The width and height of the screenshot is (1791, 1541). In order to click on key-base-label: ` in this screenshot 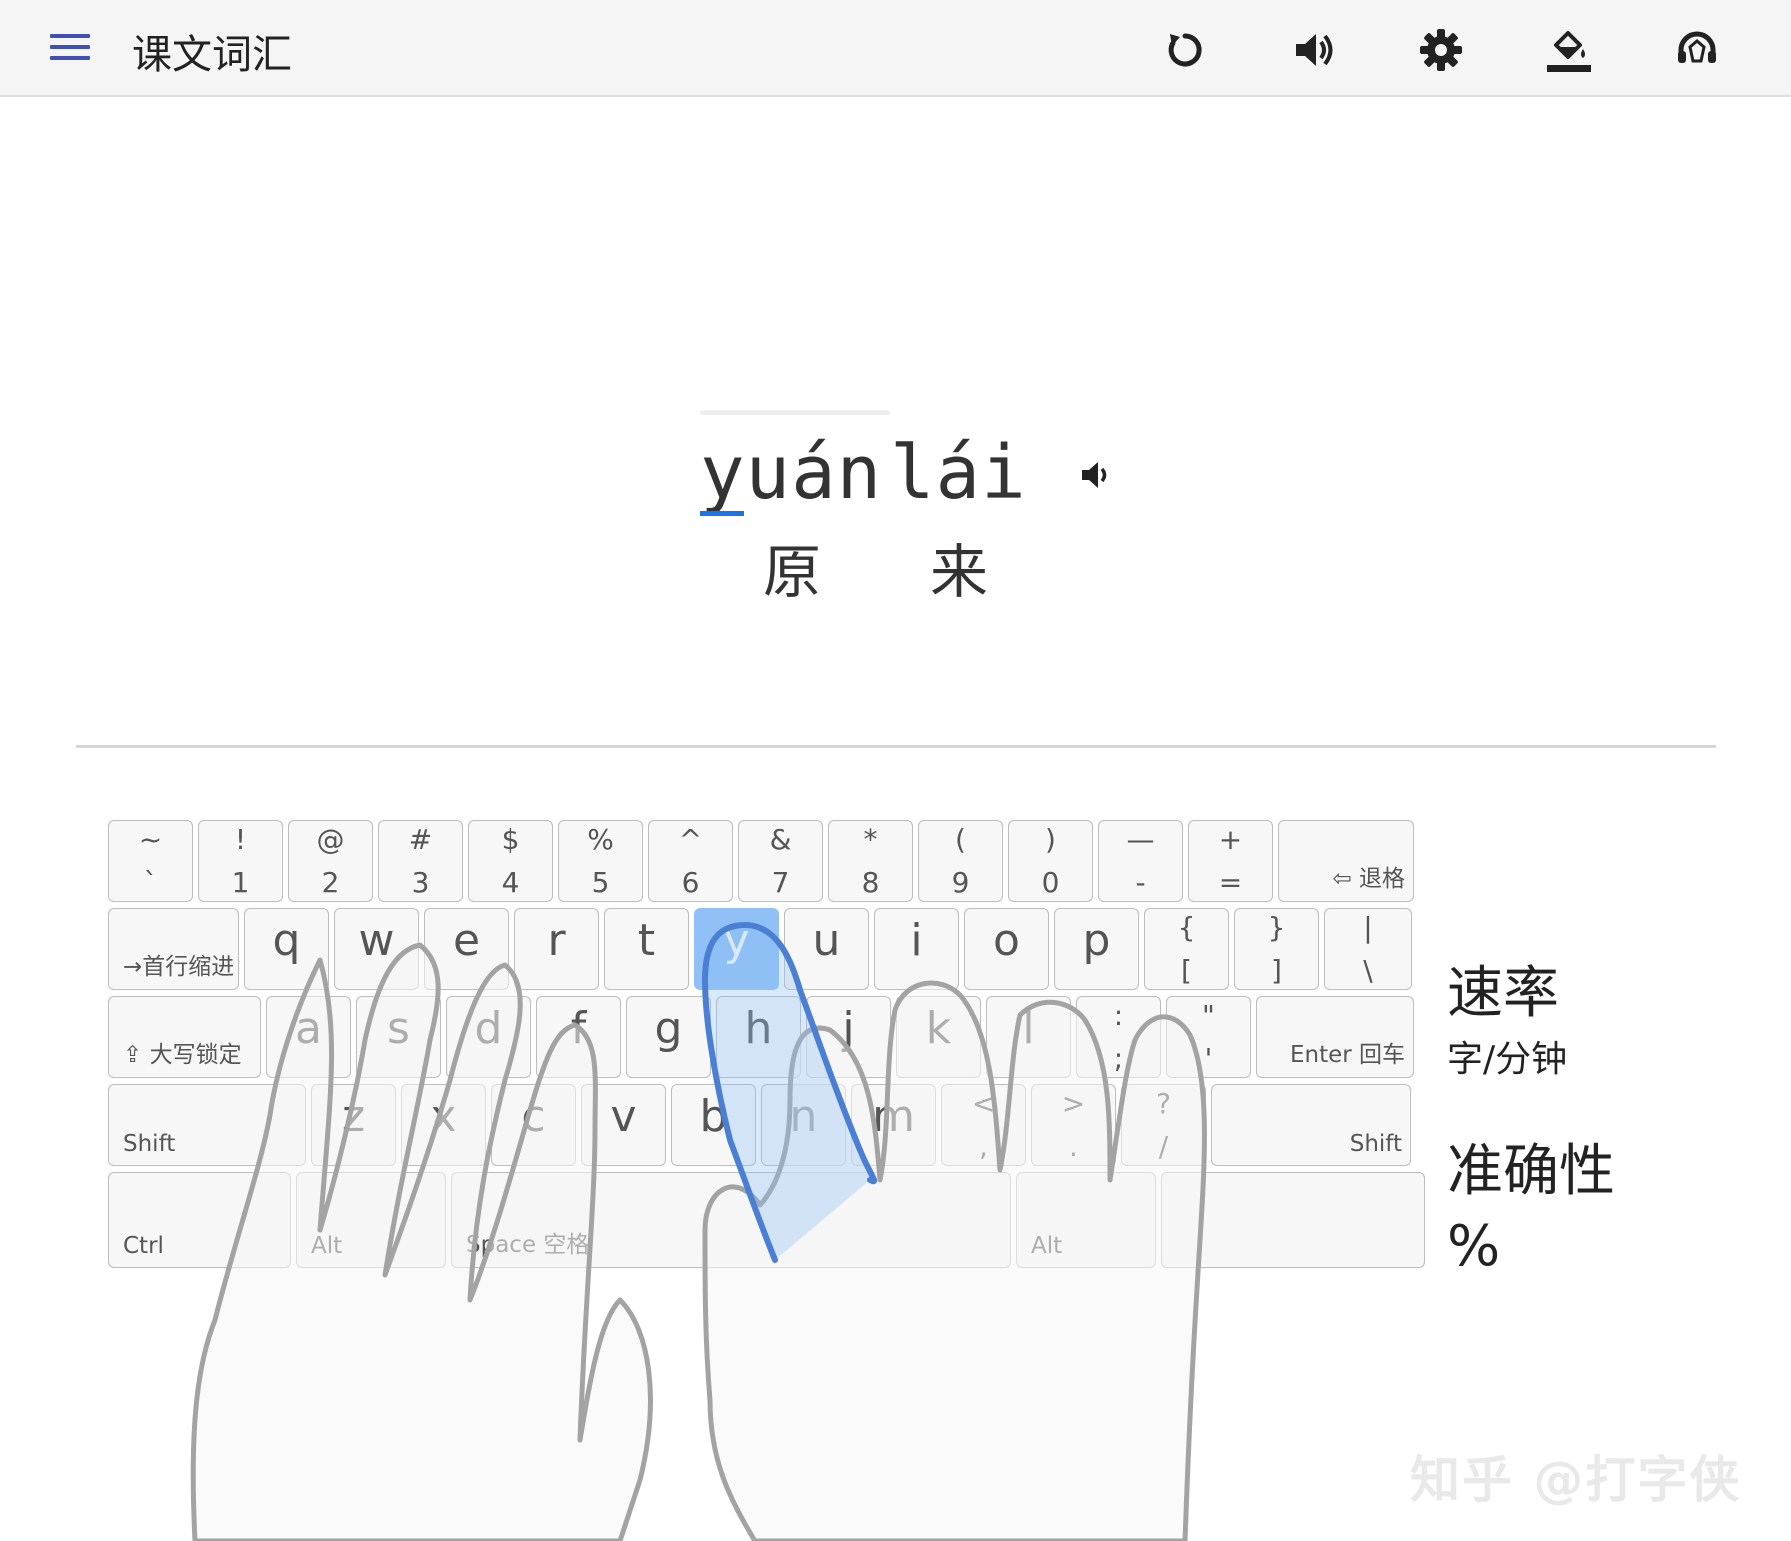, I will do `click(150, 882)`.